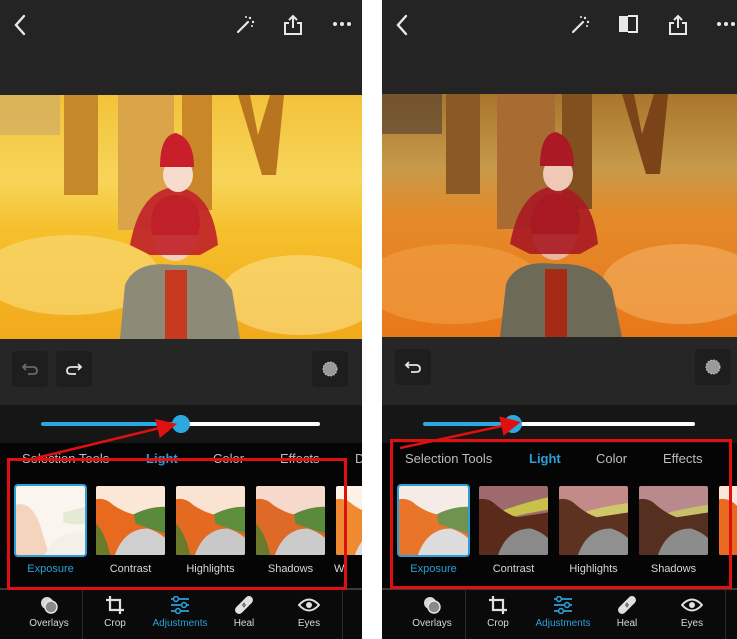 This screenshot has height=639, width=737. I want to click on redo-icon, so click(74, 369).